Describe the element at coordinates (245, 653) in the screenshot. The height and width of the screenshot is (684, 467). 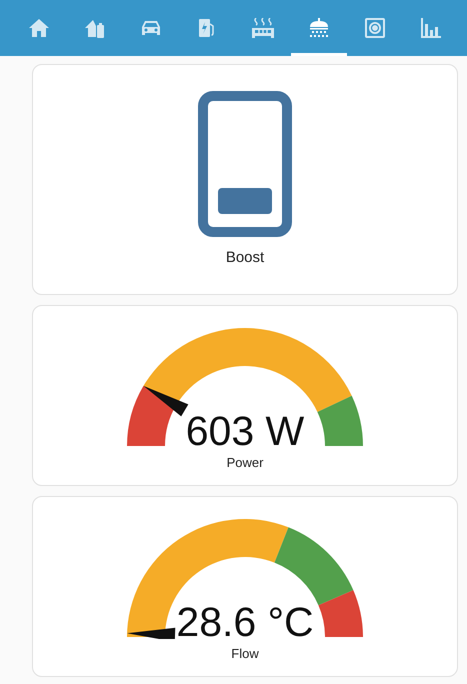
I see `gauge-label: Flow` at that location.